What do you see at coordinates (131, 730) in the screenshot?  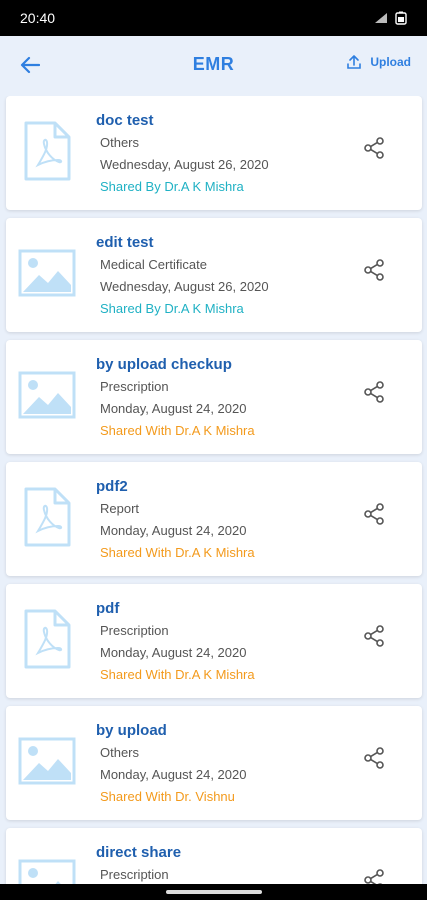 I see `record-name: by upload` at bounding box center [131, 730].